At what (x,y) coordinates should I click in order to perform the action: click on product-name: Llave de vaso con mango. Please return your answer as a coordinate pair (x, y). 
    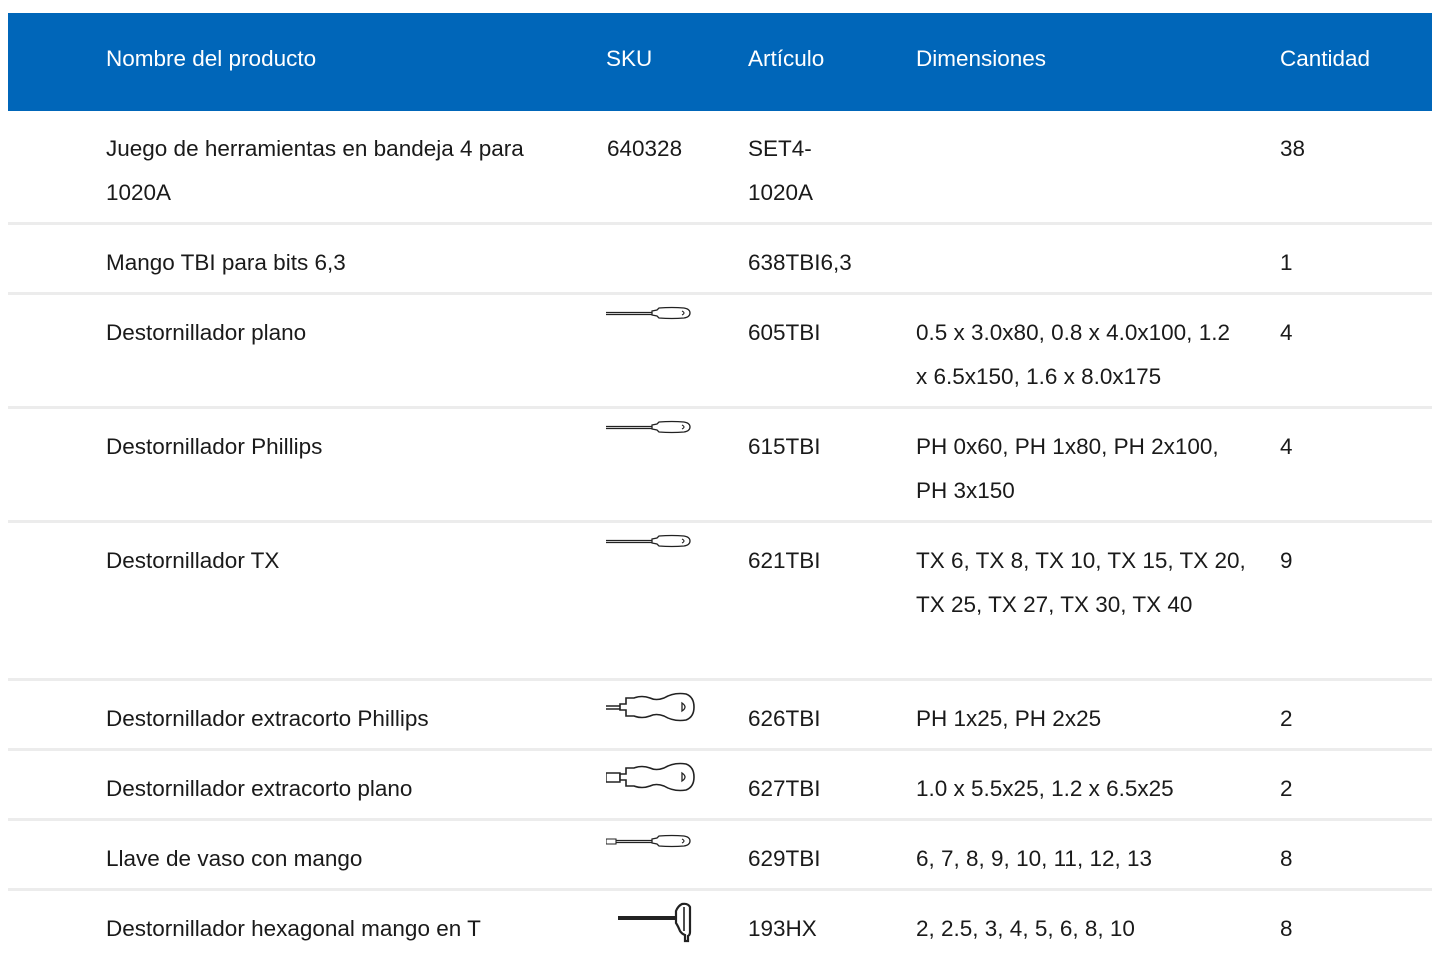
    Looking at the image, I should click on (234, 858).